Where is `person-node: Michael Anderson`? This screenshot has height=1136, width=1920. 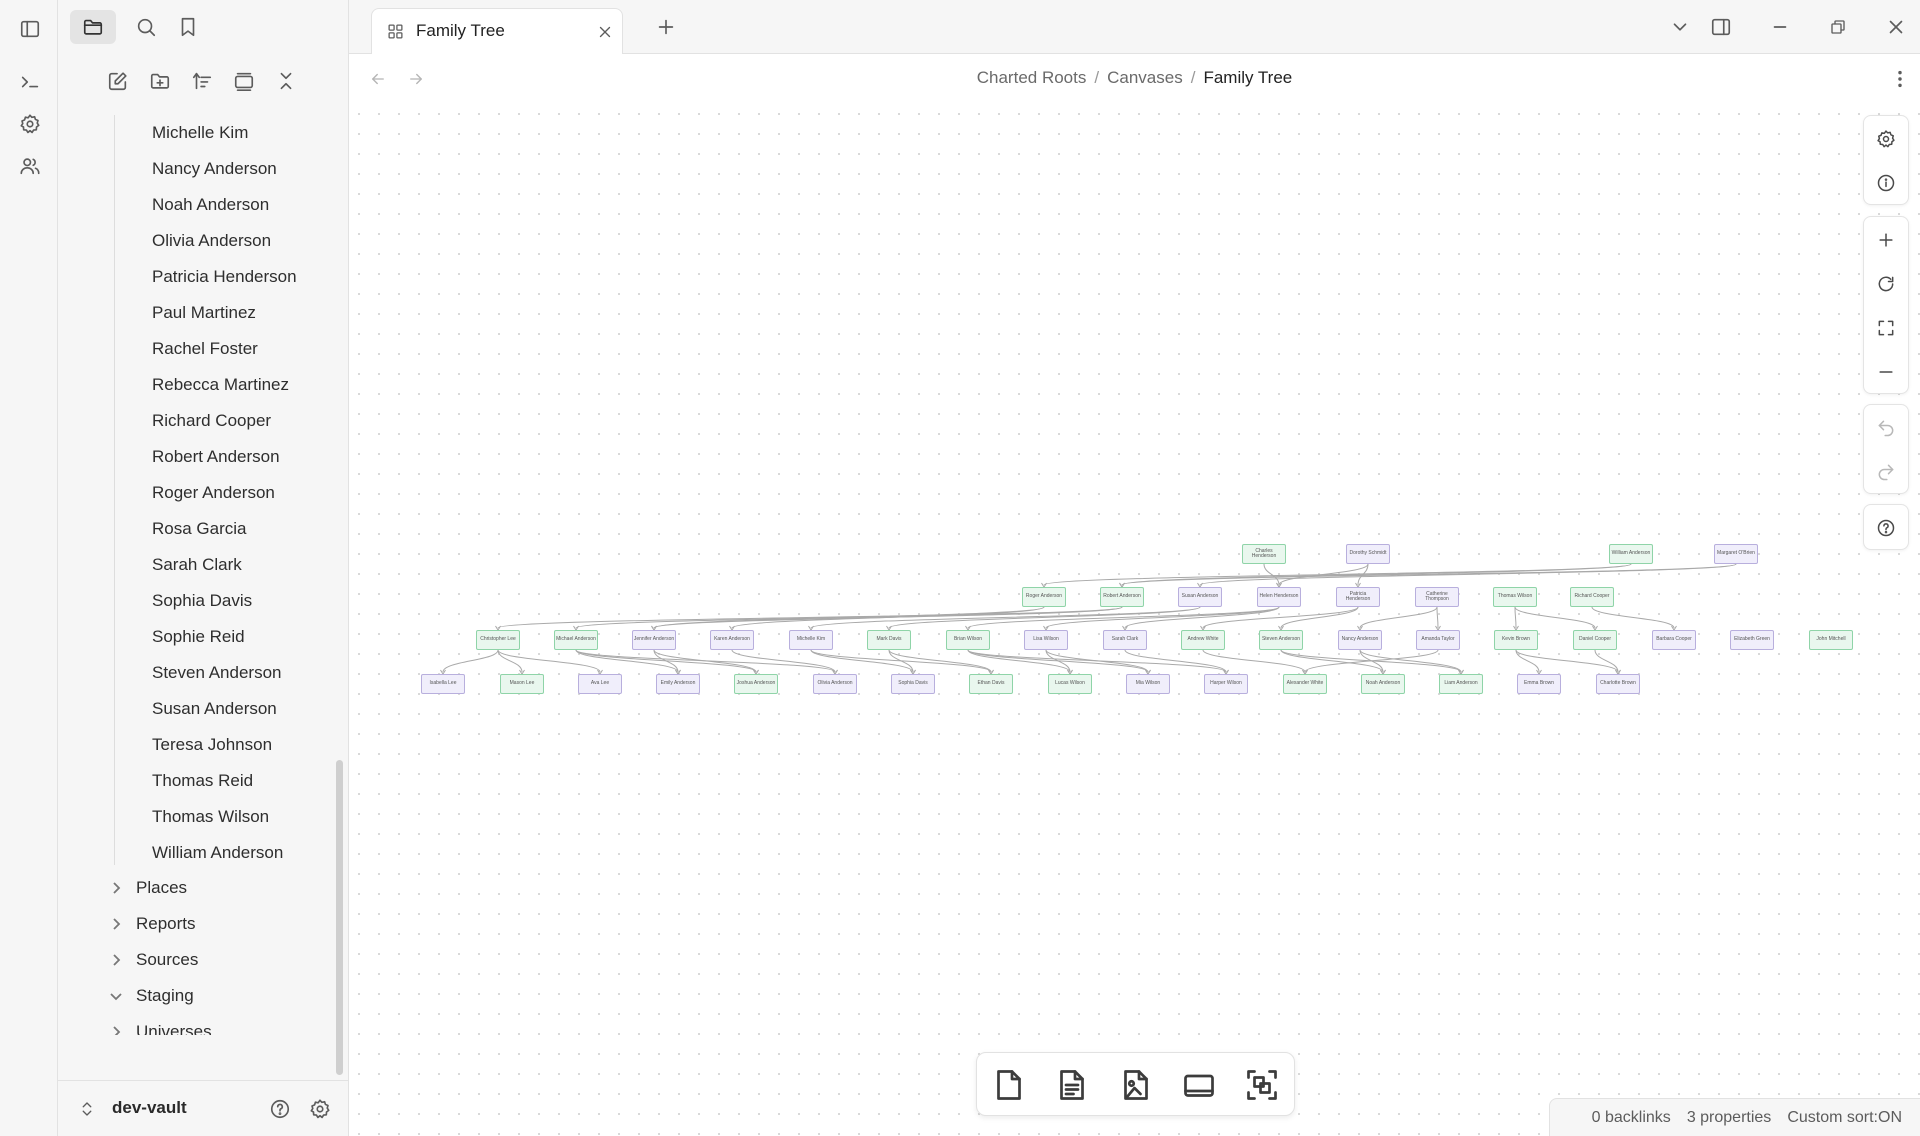 person-node: Michael Anderson is located at coordinates (576, 640).